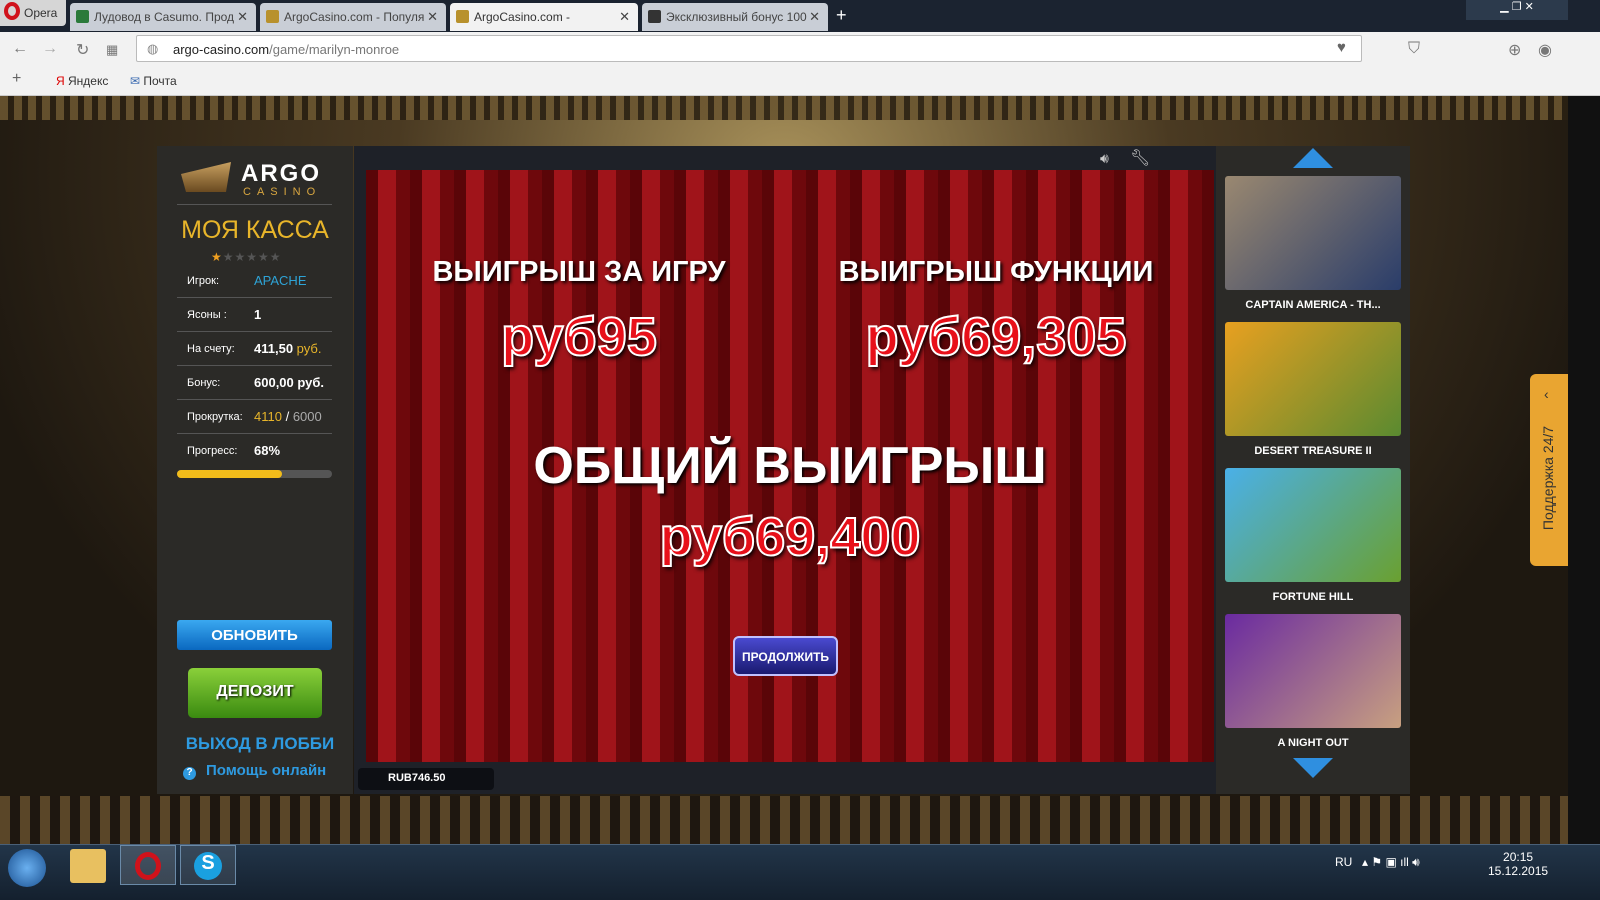 Image resolution: width=1600 pixels, height=900 pixels. I want to click on bonus-row: Бонус: 600,00 руб., so click(254, 383).